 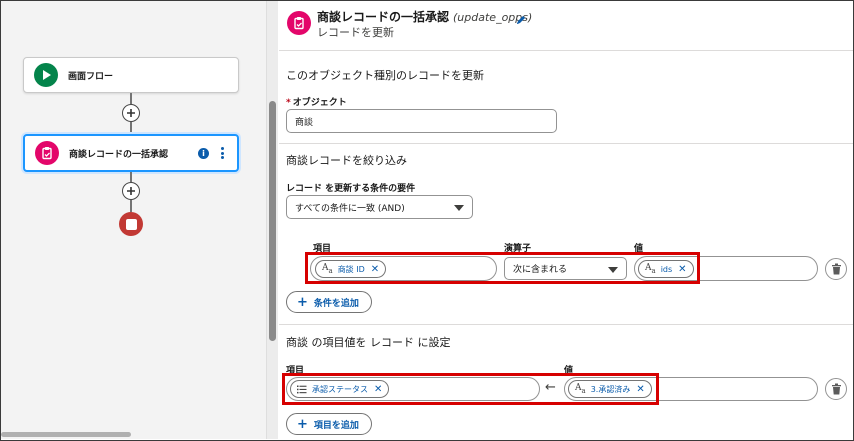 What do you see at coordinates (66, 434) in the screenshot?
I see `horizontal-scrollbar` at bounding box center [66, 434].